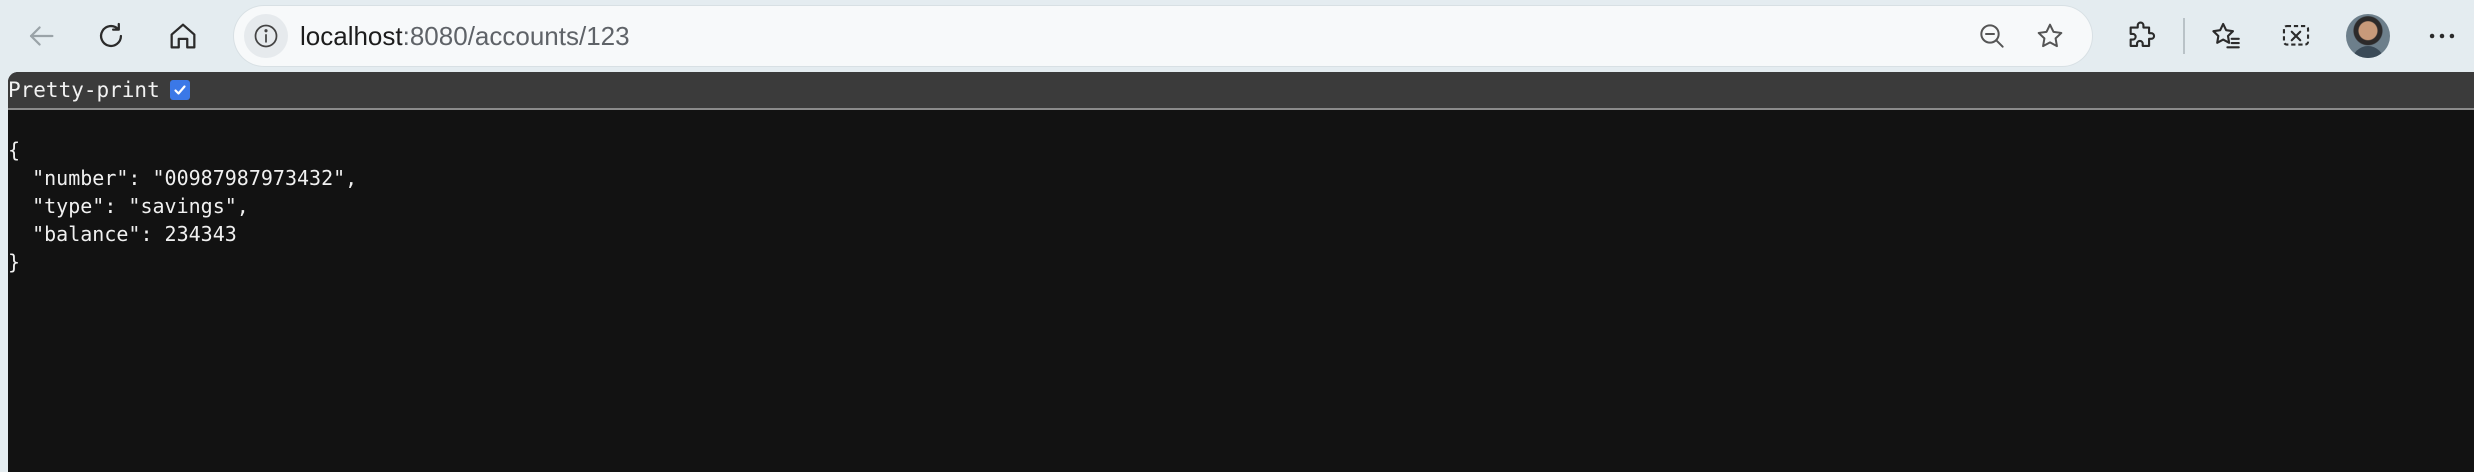 The image size is (2474, 472). I want to click on home-icon, so click(183, 36).